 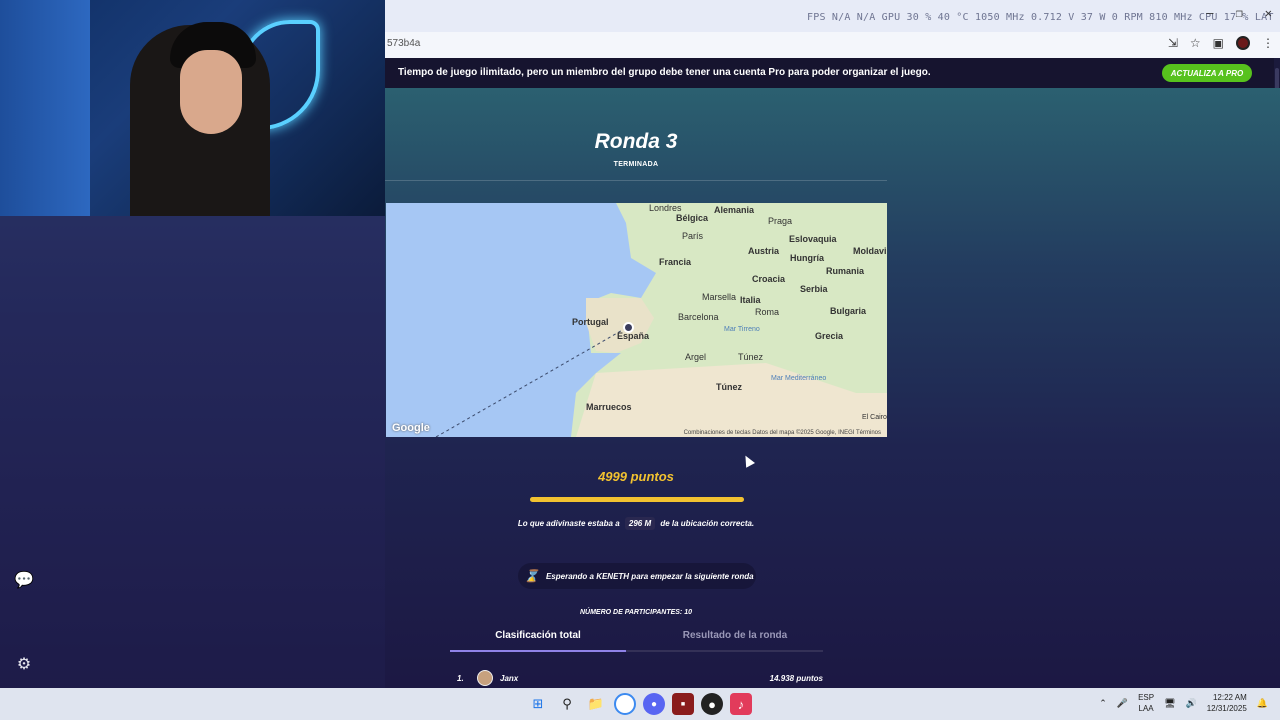 What do you see at coordinates (1191, 703) in the screenshot?
I see `volume-icon: 🔊` at bounding box center [1191, 703].